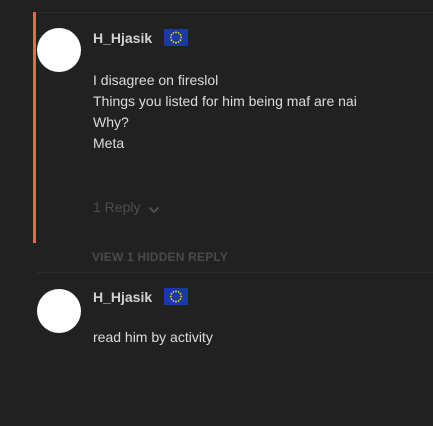  Describe the element at coordinates (109, 143) in the screenshot. I see `comment-text-line: Meta` at that location.